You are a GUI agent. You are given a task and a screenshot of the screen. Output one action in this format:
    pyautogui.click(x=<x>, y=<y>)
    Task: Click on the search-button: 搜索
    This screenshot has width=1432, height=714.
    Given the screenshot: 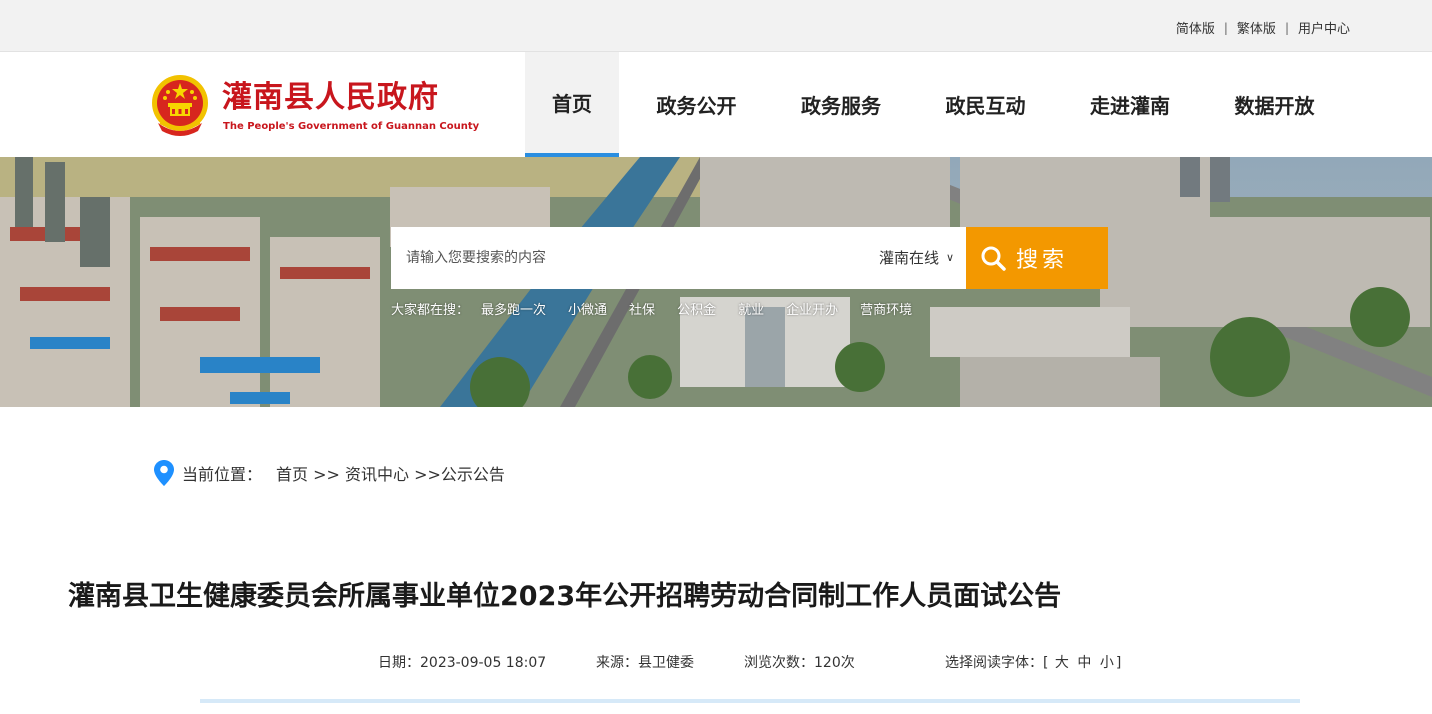 What is the action you would take?
    pyautogui.click(x=1037, y=258)
    